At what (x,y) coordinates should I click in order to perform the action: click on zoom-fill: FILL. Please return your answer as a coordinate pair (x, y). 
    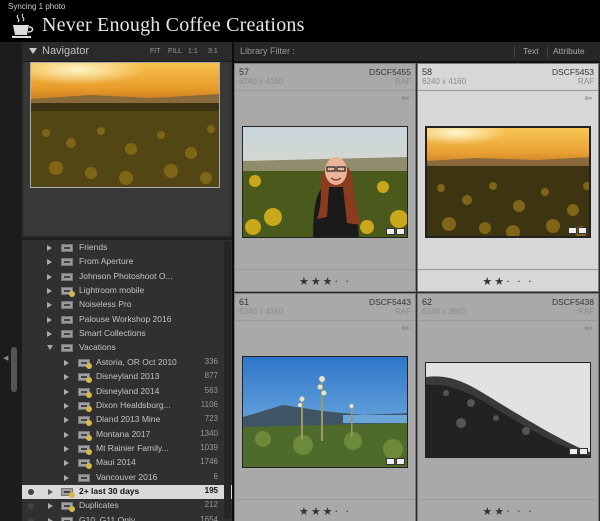
    Looking at the image, I should click on (175, 51).